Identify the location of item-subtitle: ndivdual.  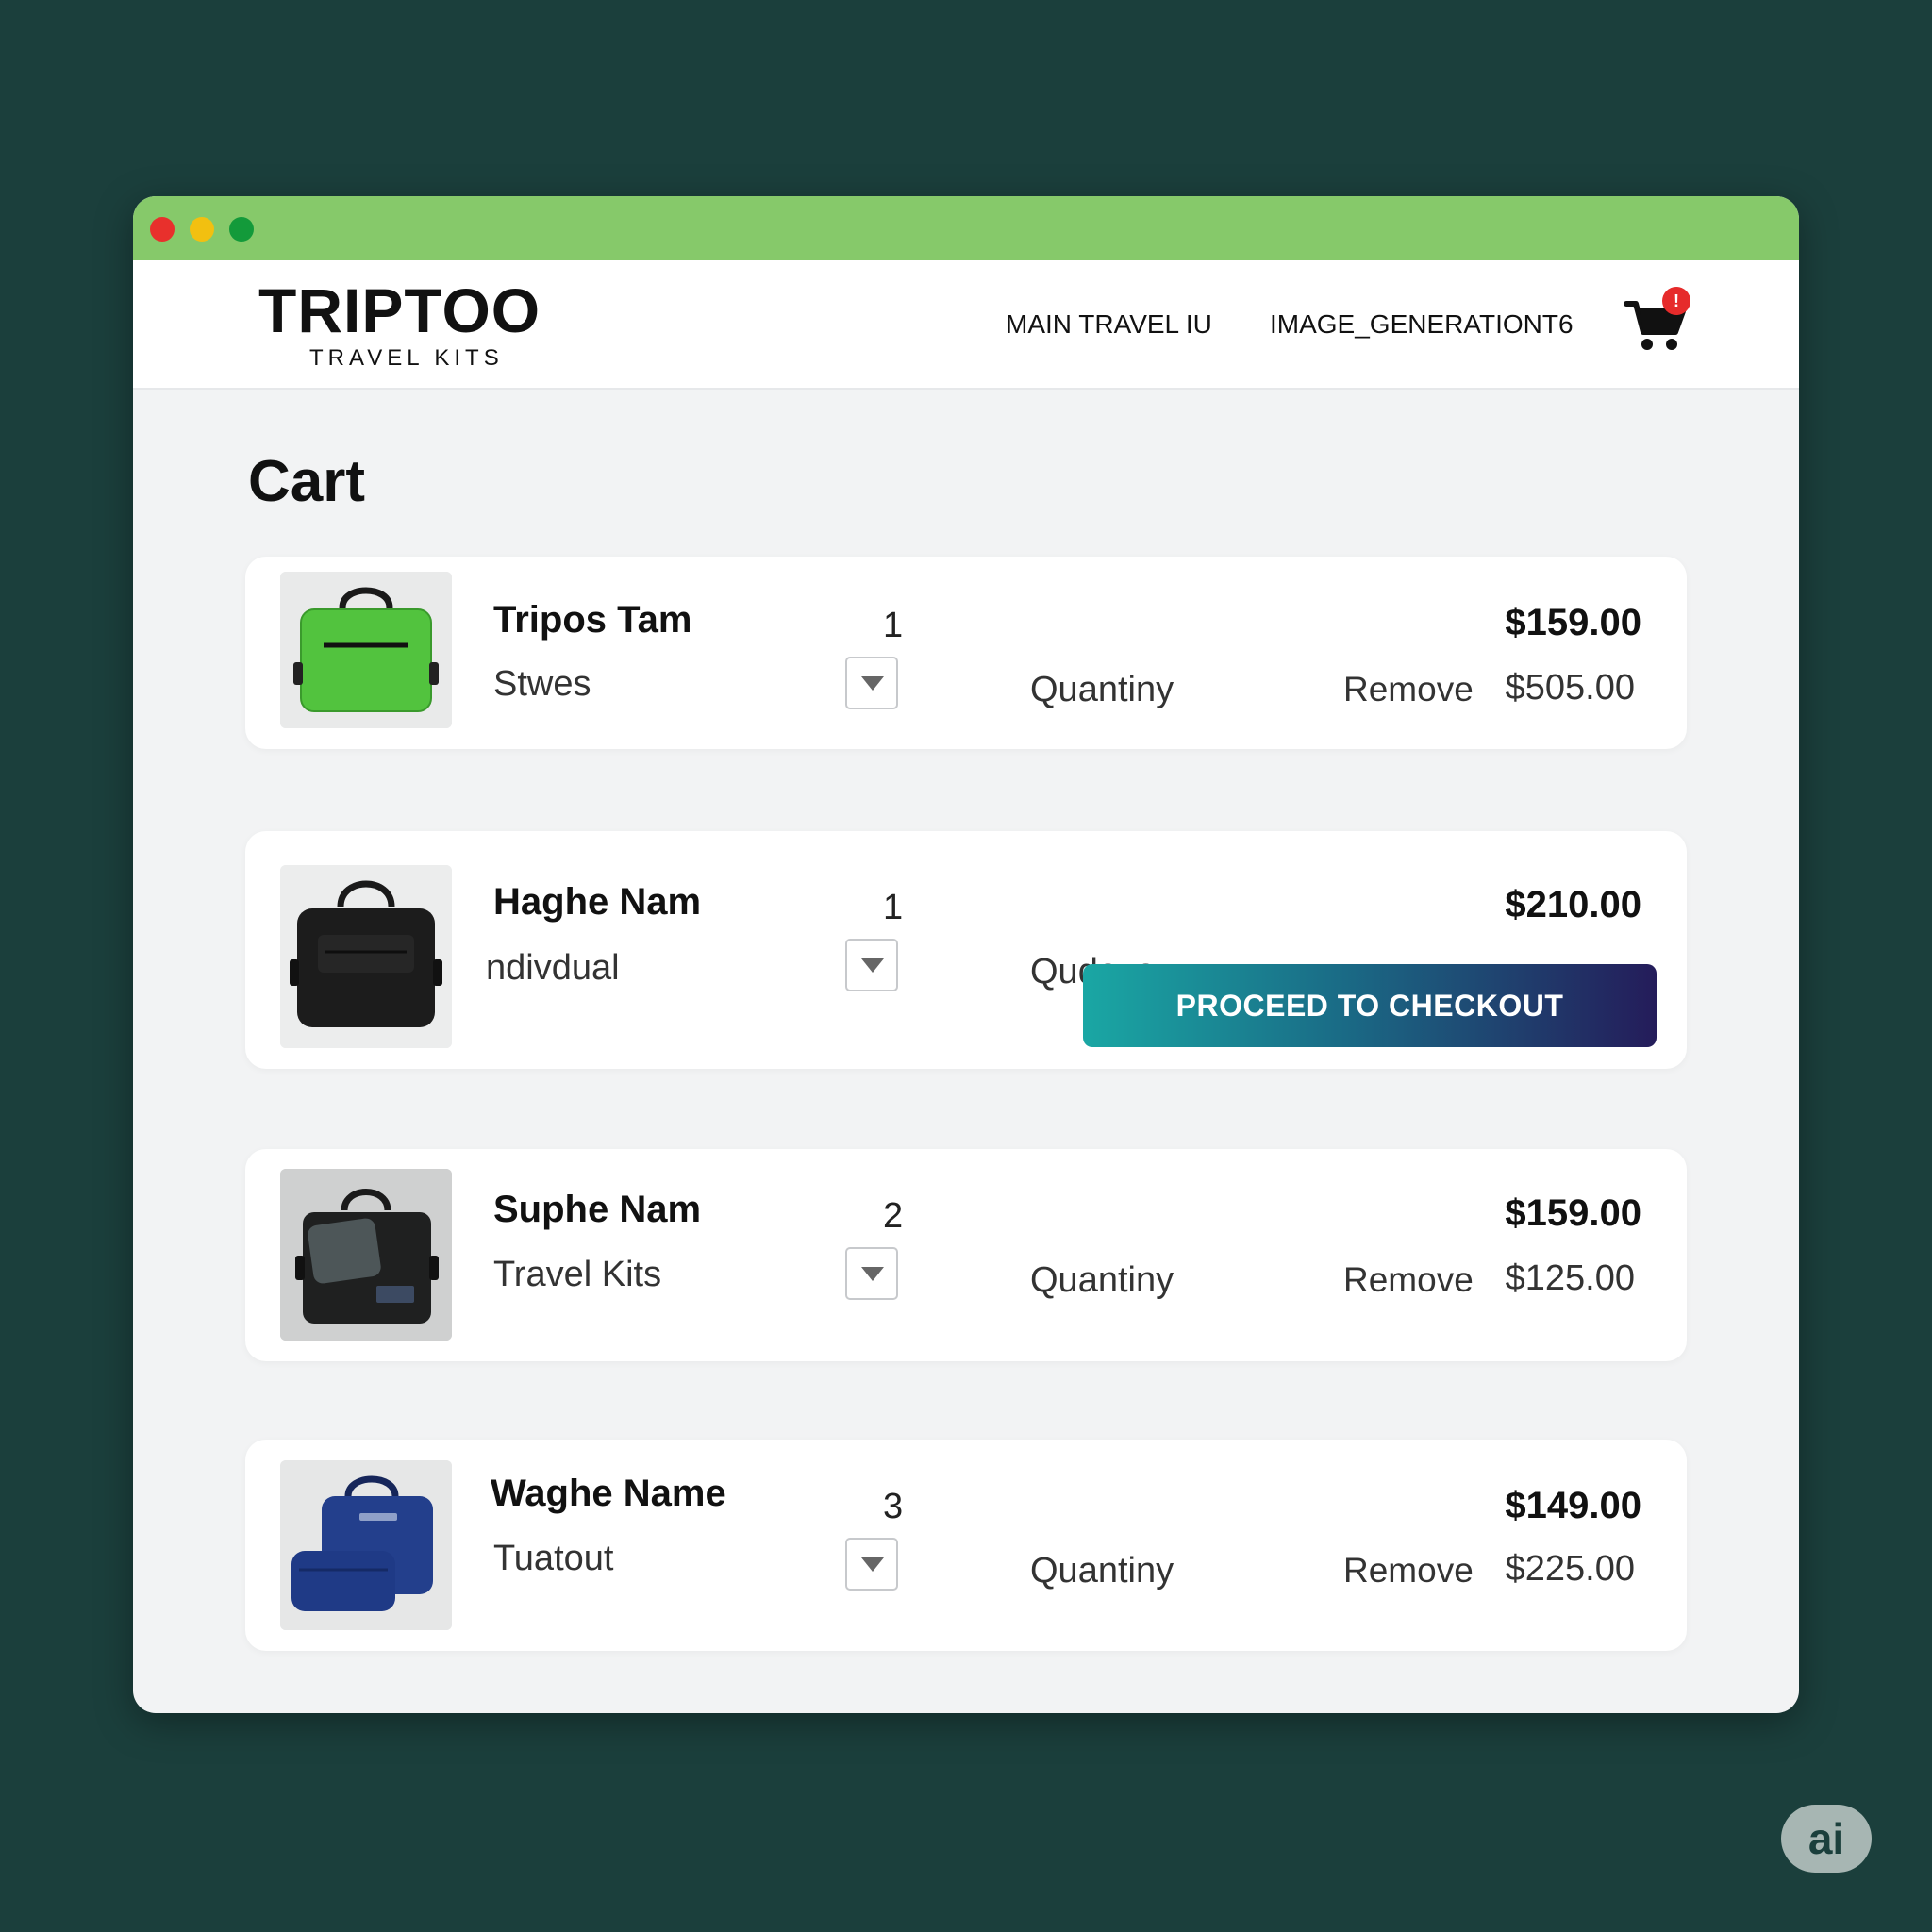
(553, 968).